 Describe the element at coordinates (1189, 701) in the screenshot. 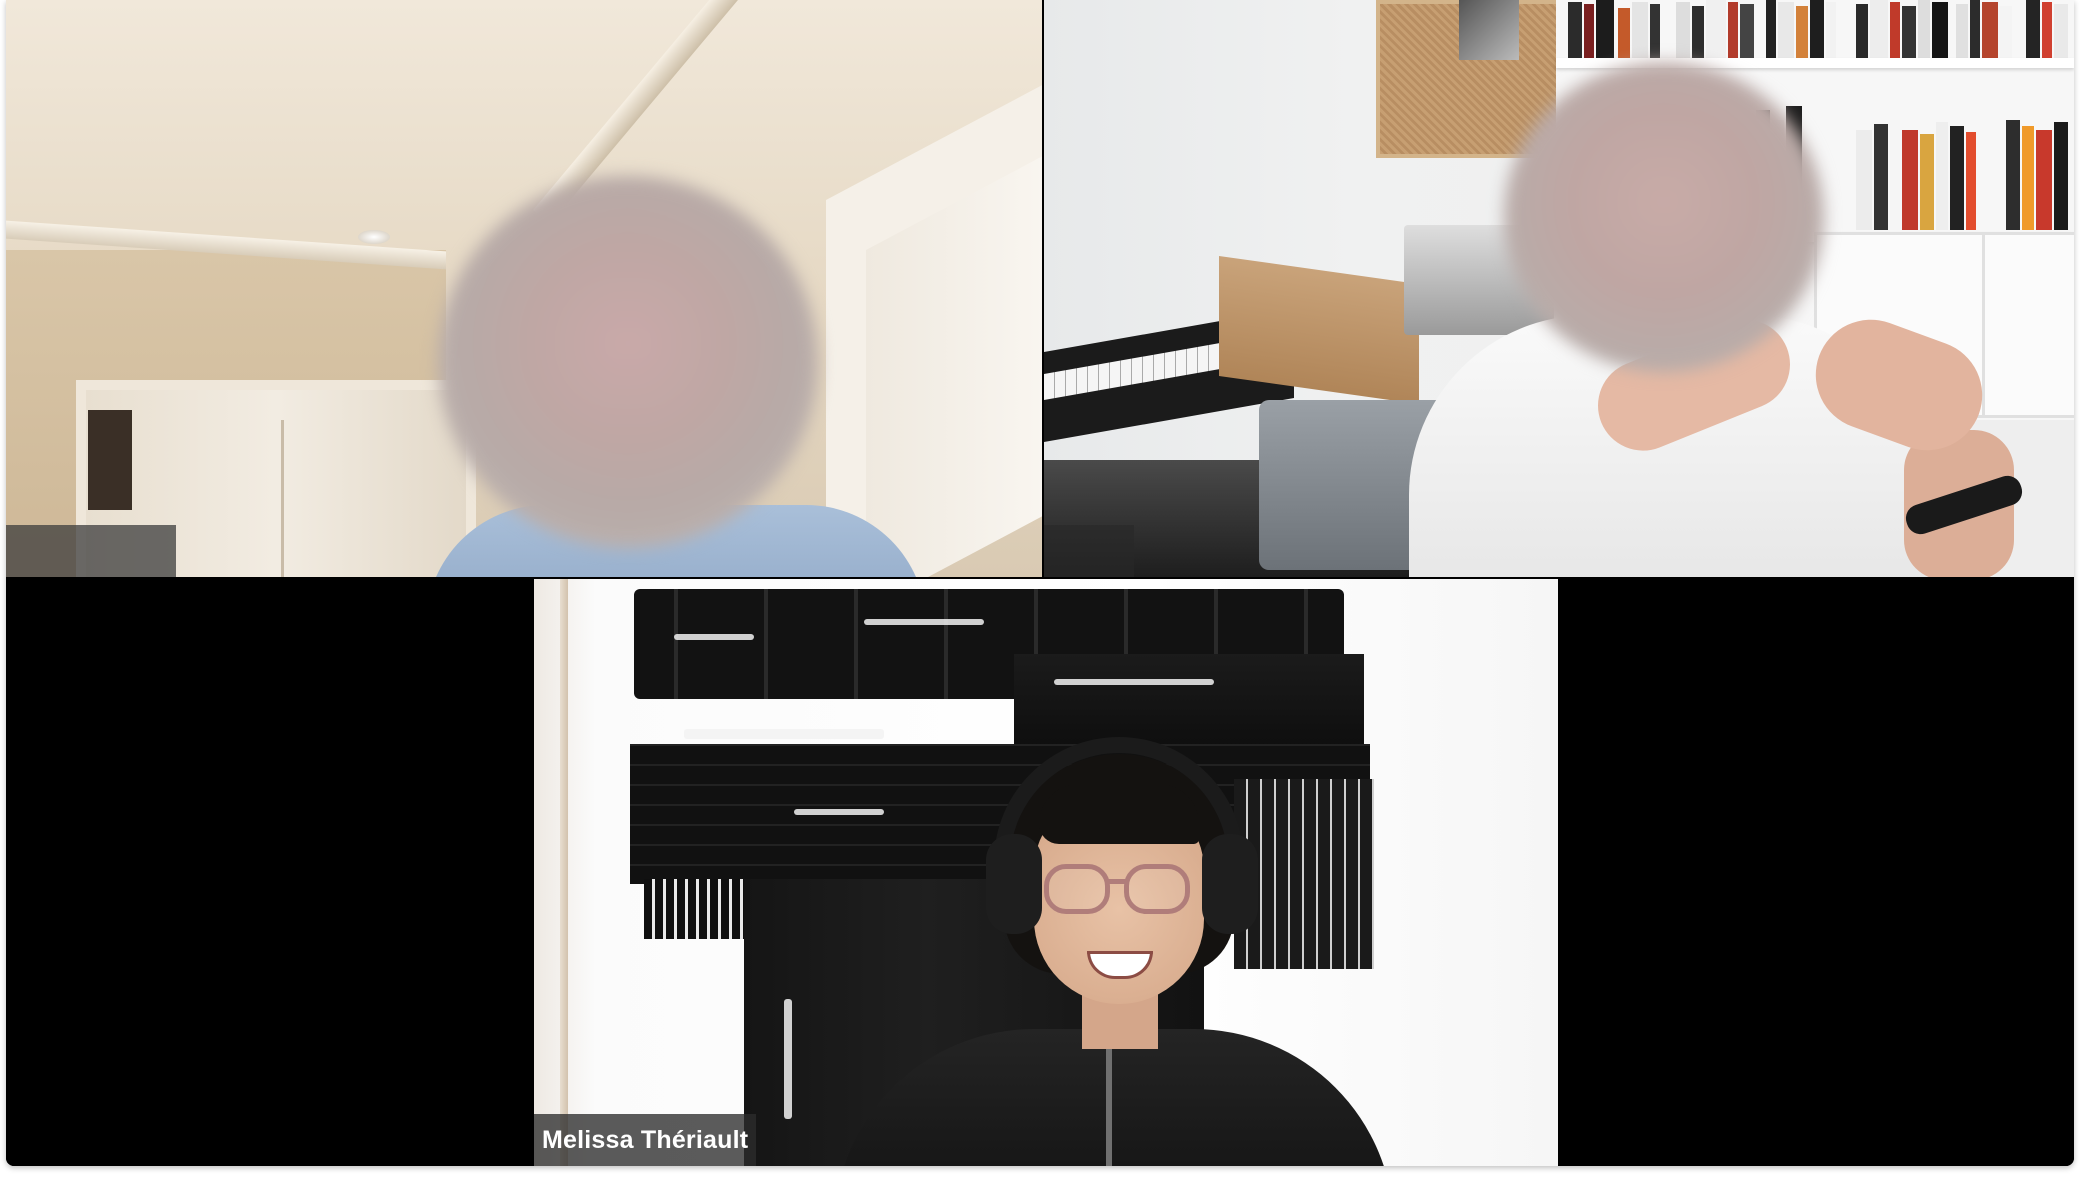

I see `painting-stroke-upper-right` at that location.